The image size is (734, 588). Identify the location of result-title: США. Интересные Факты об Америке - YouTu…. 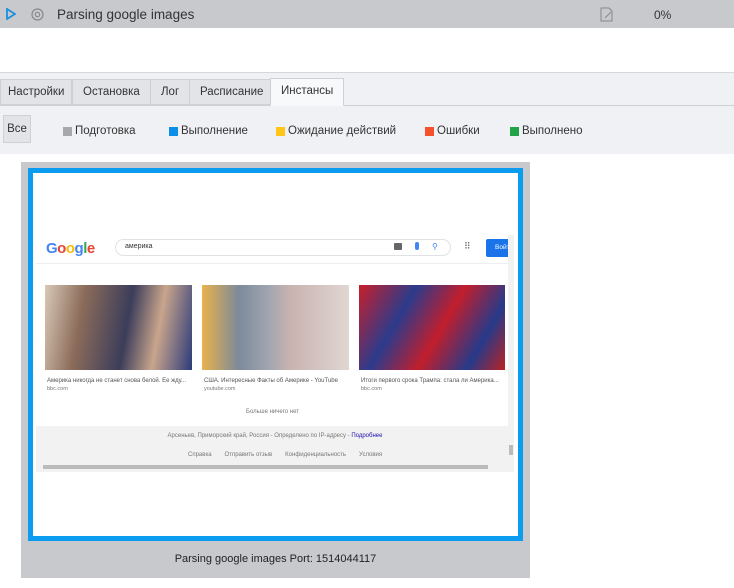
(271, 381).